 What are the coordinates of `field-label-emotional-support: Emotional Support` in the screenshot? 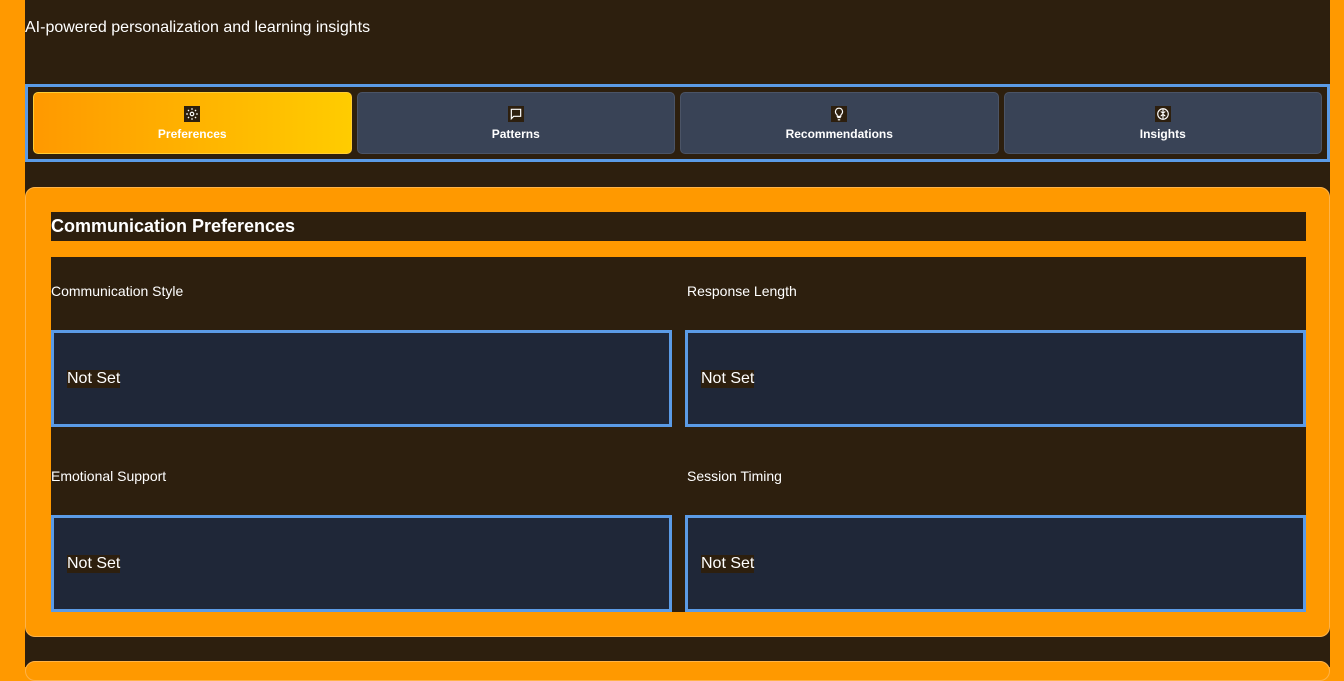 It's located at (109, 476).